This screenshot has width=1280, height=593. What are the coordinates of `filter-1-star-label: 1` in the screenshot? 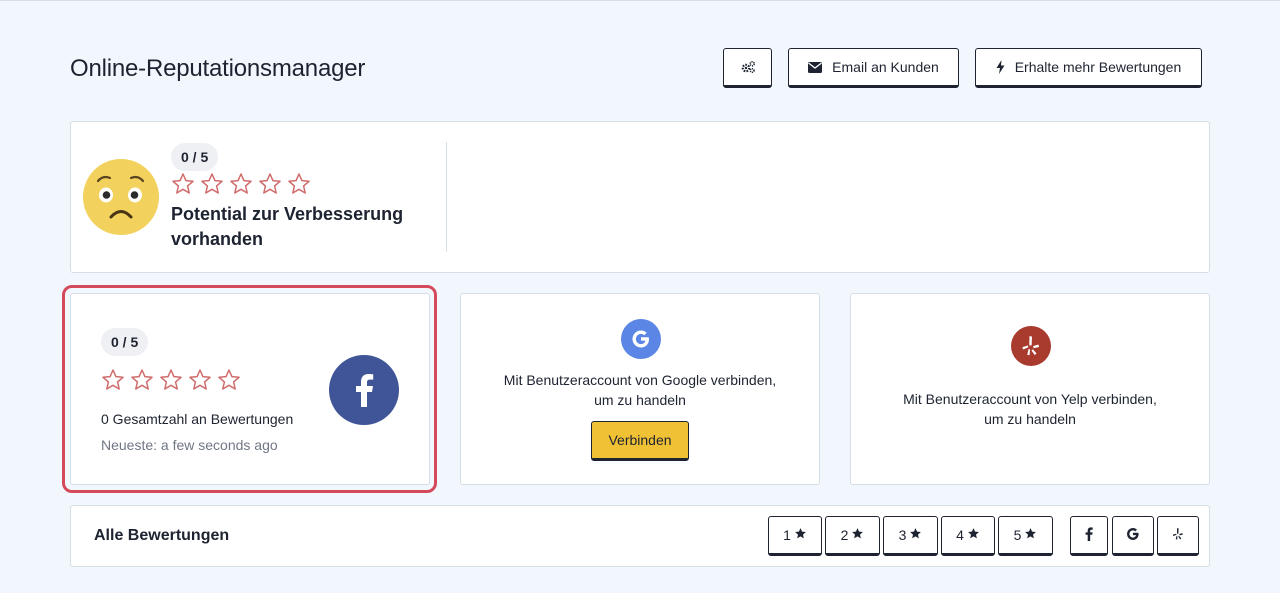 It's located at (787, 535).